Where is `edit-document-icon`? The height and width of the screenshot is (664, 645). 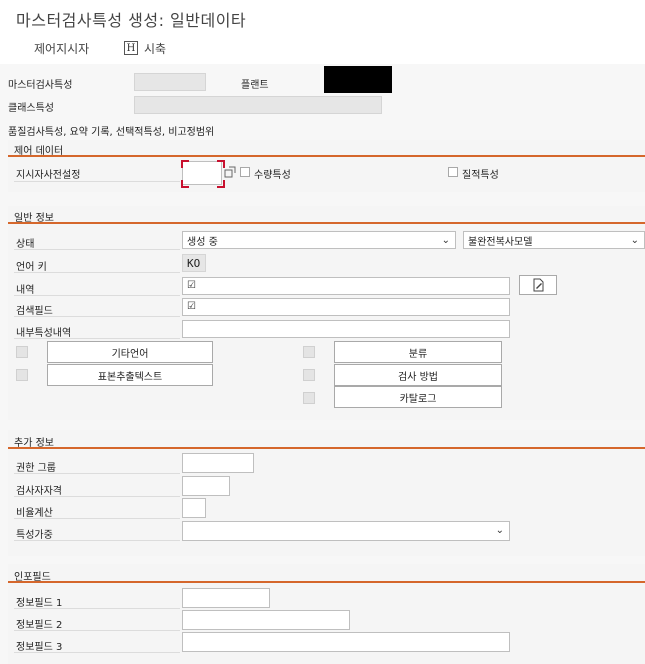 edit-document-icon is located at coordinates (538, 285).